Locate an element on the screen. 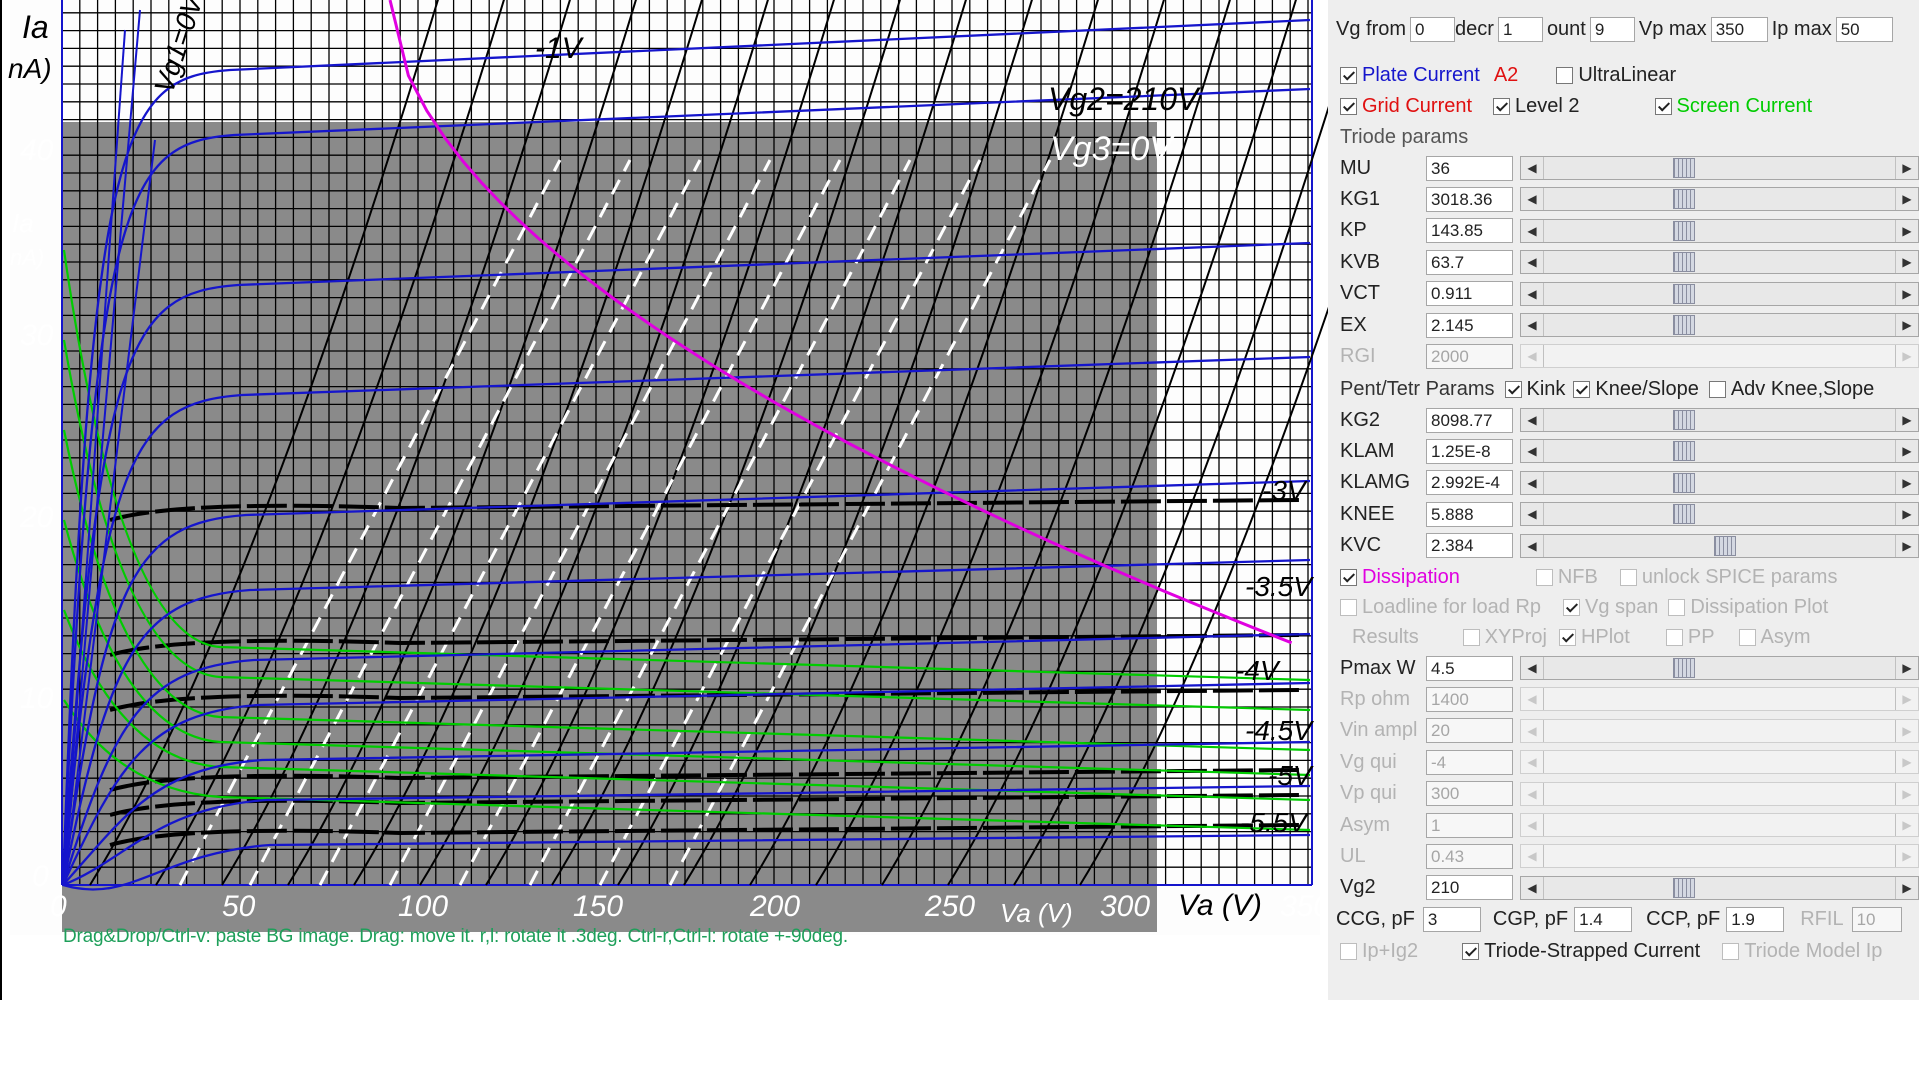 The image size is (1919, 1079). triode-value-field: 3018.36 is located at coordinates (1469, 199).